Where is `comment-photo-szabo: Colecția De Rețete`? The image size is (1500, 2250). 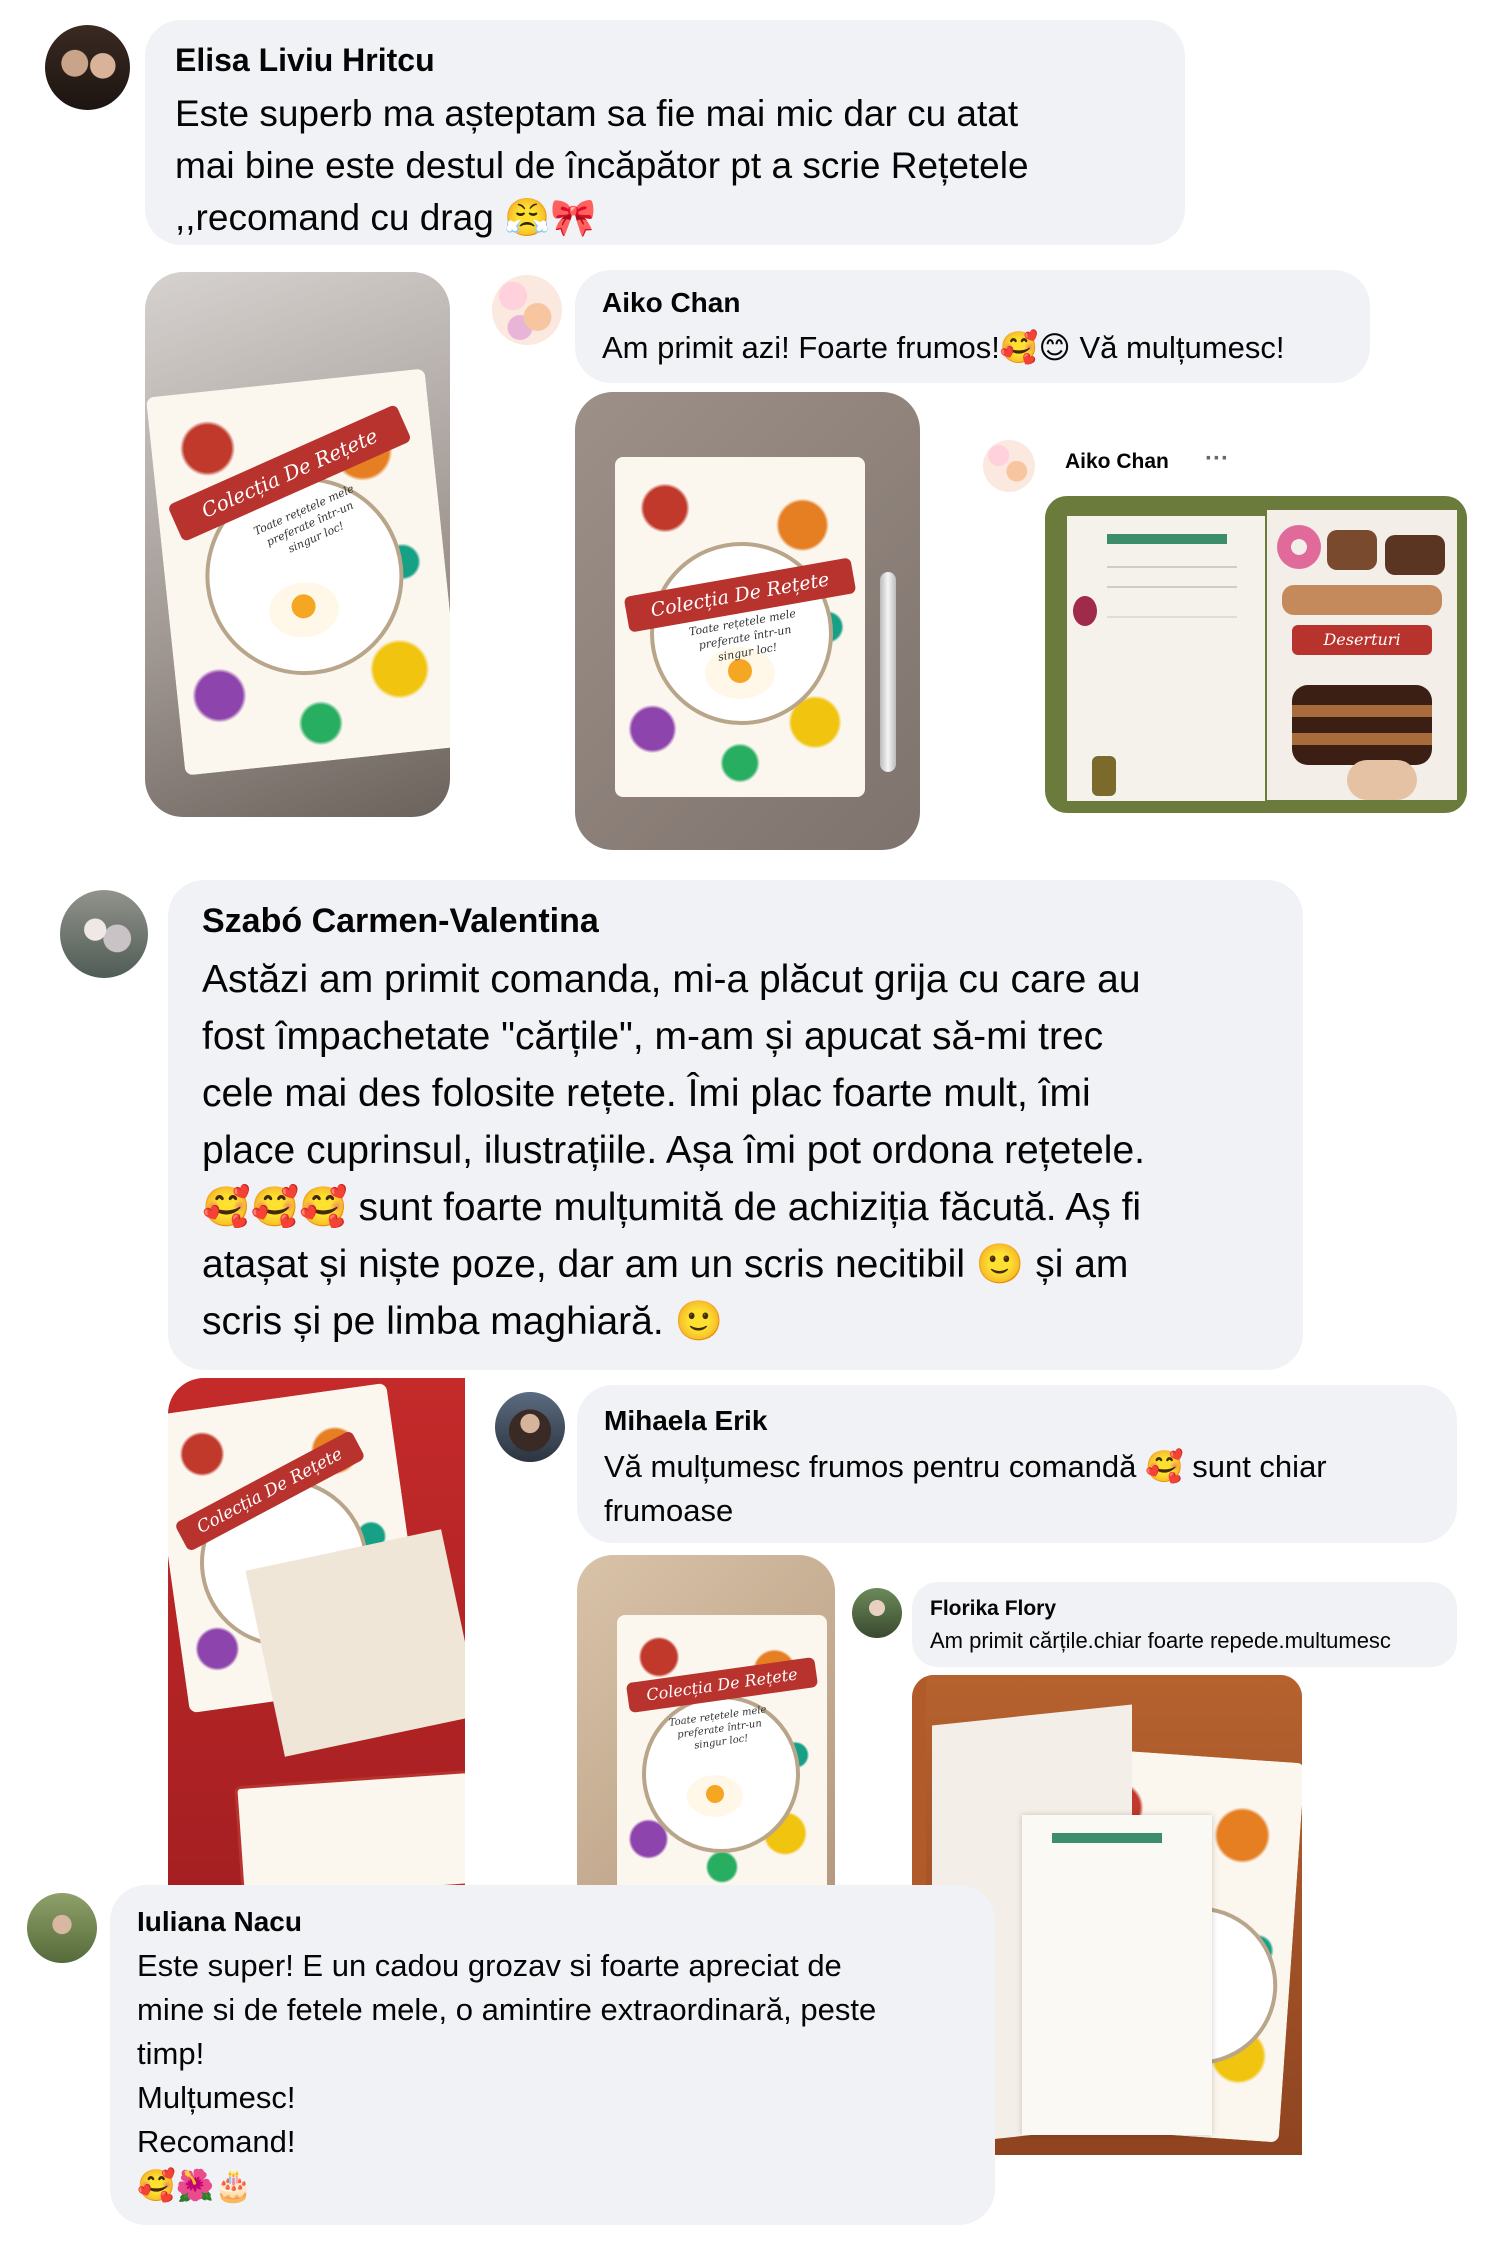 comment-photo-szabo: Colecția De Rețete is located at coordinates (316, 1633).